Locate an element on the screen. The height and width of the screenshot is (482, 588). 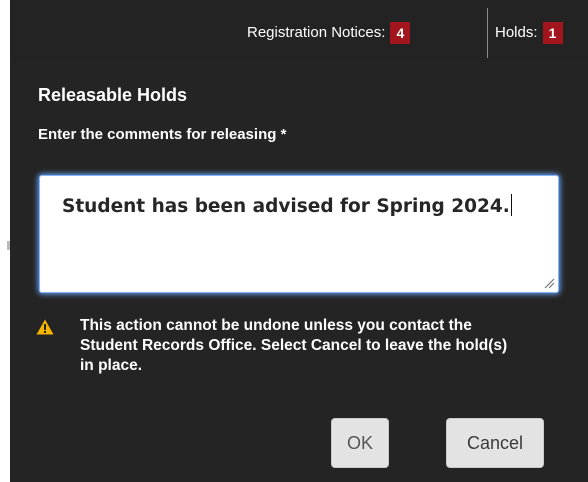
registration-notices-label: Registration Notices: is located at coordinates (316, 32).